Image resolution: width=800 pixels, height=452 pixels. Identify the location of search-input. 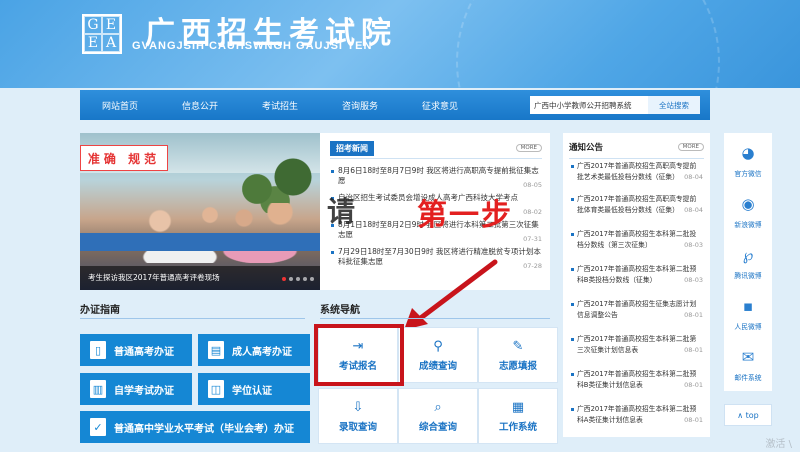
(589, 105).